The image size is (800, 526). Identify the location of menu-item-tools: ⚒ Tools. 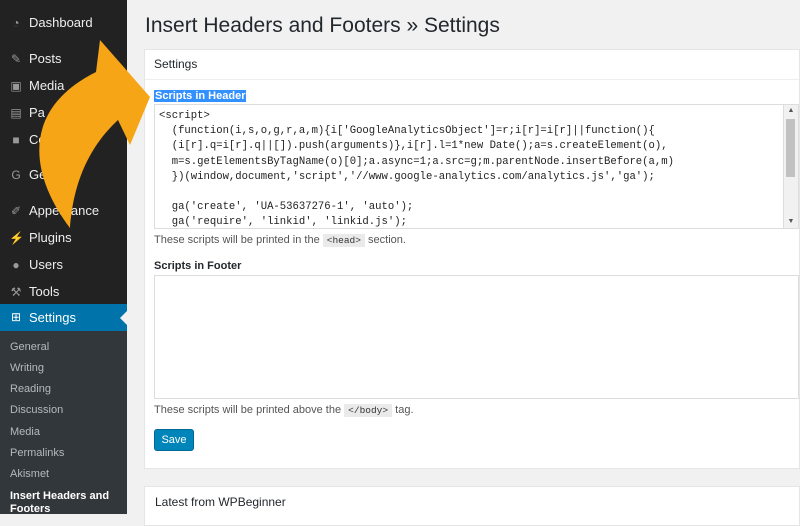
(63, 292).